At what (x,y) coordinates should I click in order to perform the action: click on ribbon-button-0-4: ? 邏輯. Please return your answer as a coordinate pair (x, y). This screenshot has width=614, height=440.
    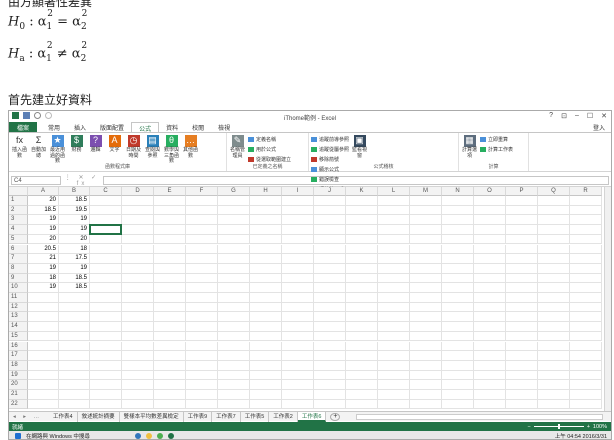
    Looking at the image, I should click on (95, 144).